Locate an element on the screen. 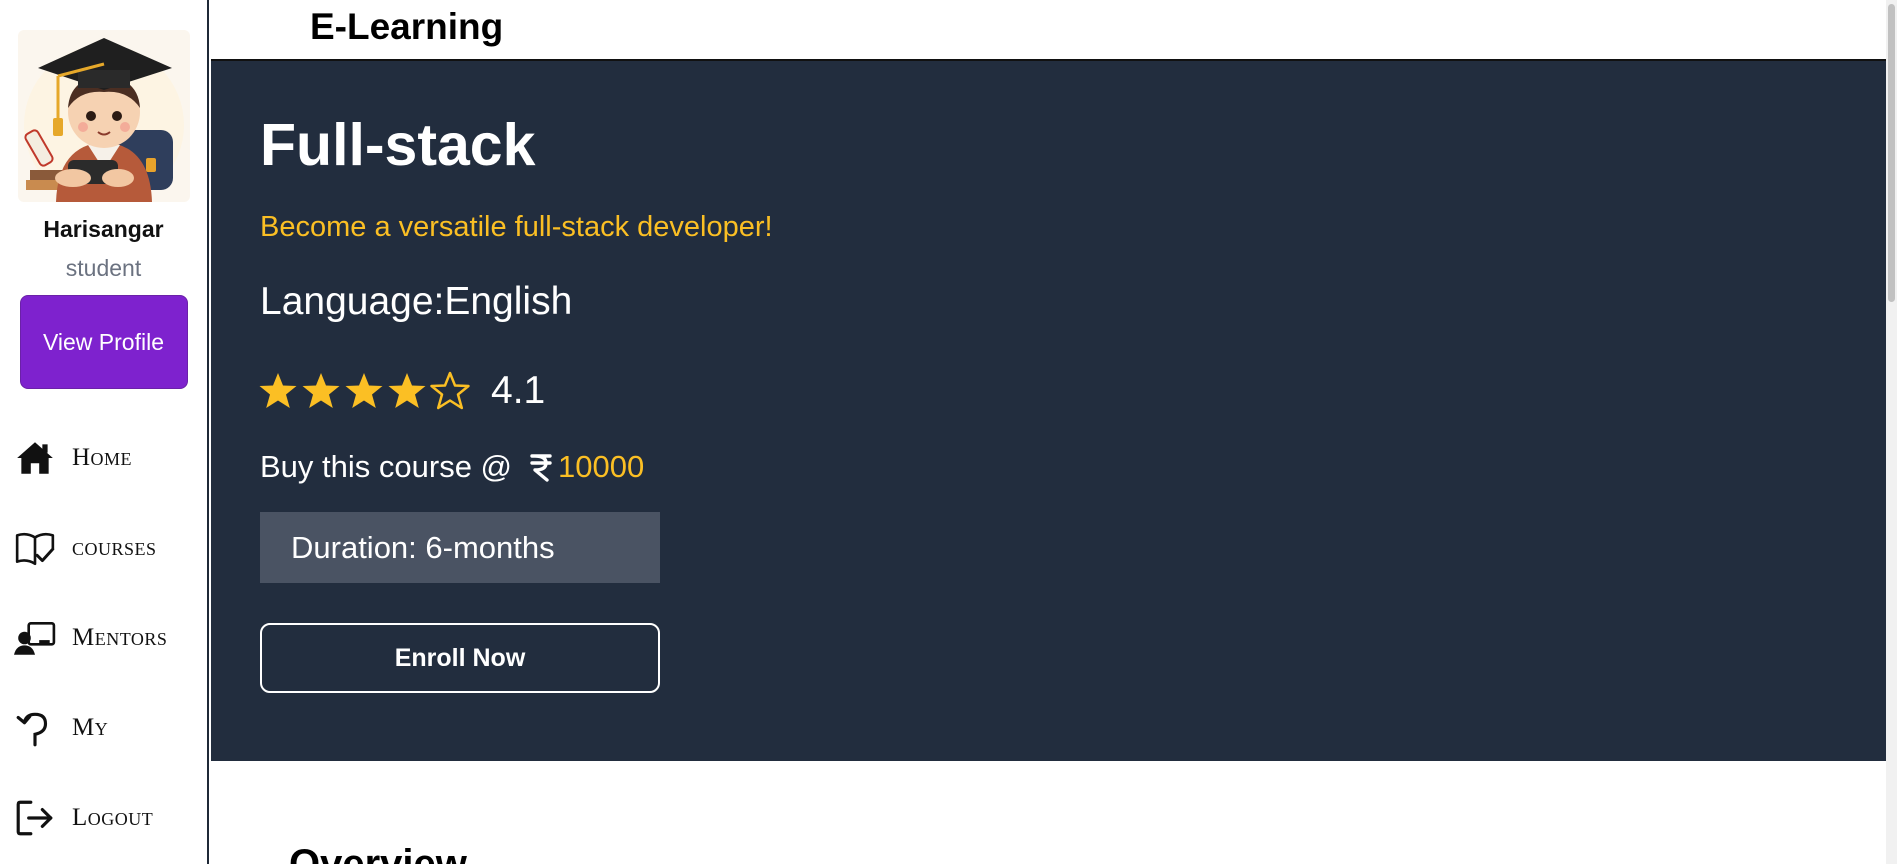 Image resolution: width=1897 pixels, height=864 pixels. sidebar-item-label: My is located at coordinates (90, 727).